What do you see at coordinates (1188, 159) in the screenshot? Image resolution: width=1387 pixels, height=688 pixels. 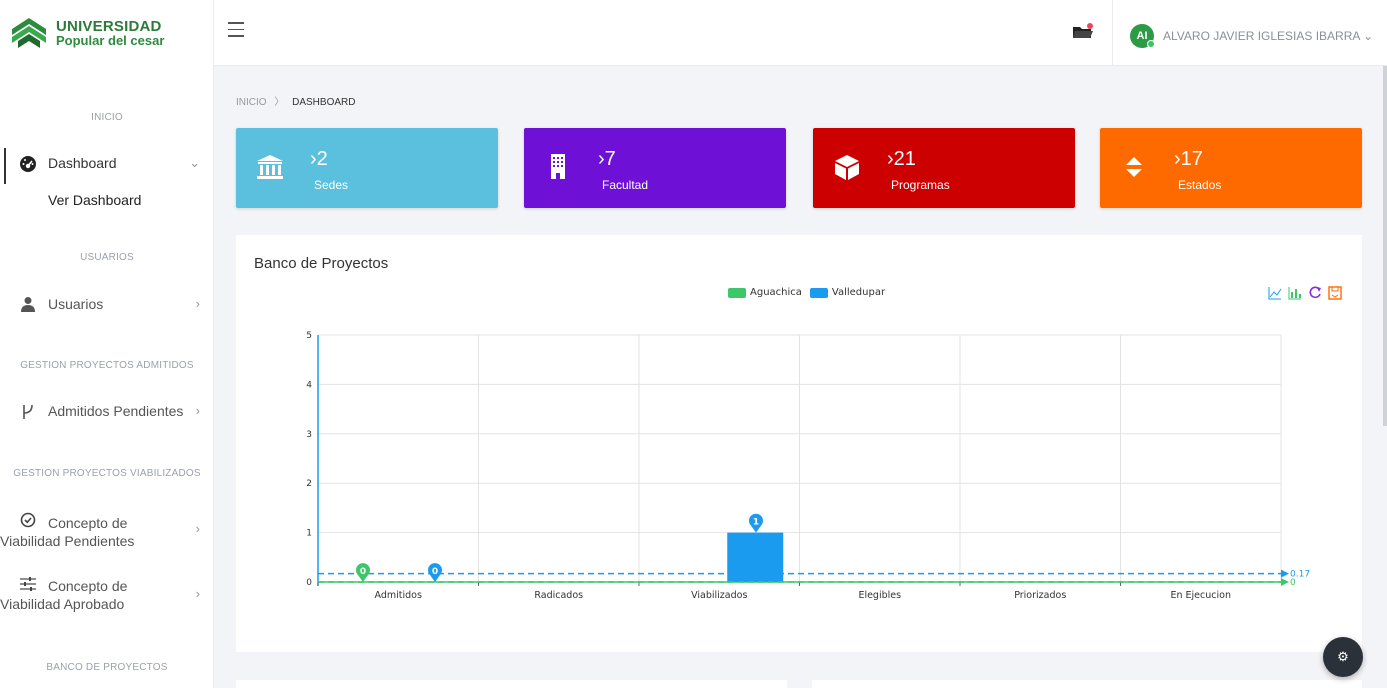 I see `stat-value: ›17` at bounding box center [1188, 159].